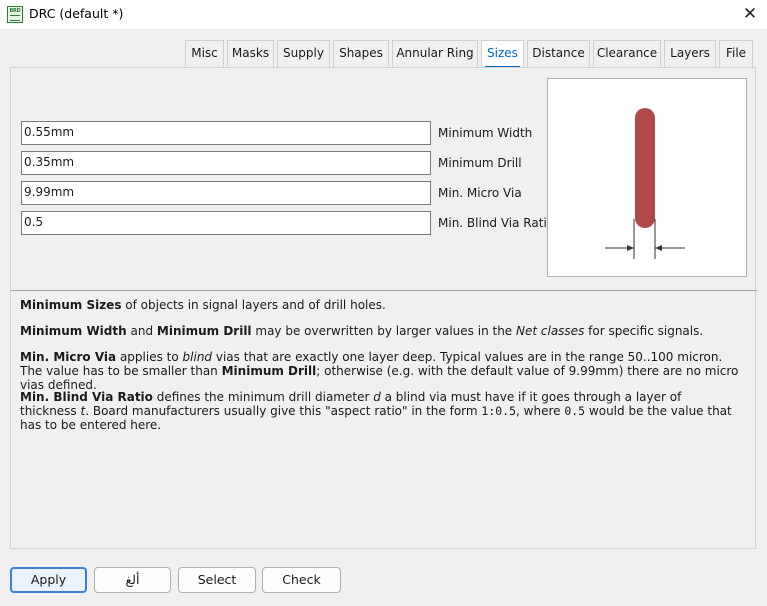  I want to click on tab-sizes: Sizes, so click(502, 54).